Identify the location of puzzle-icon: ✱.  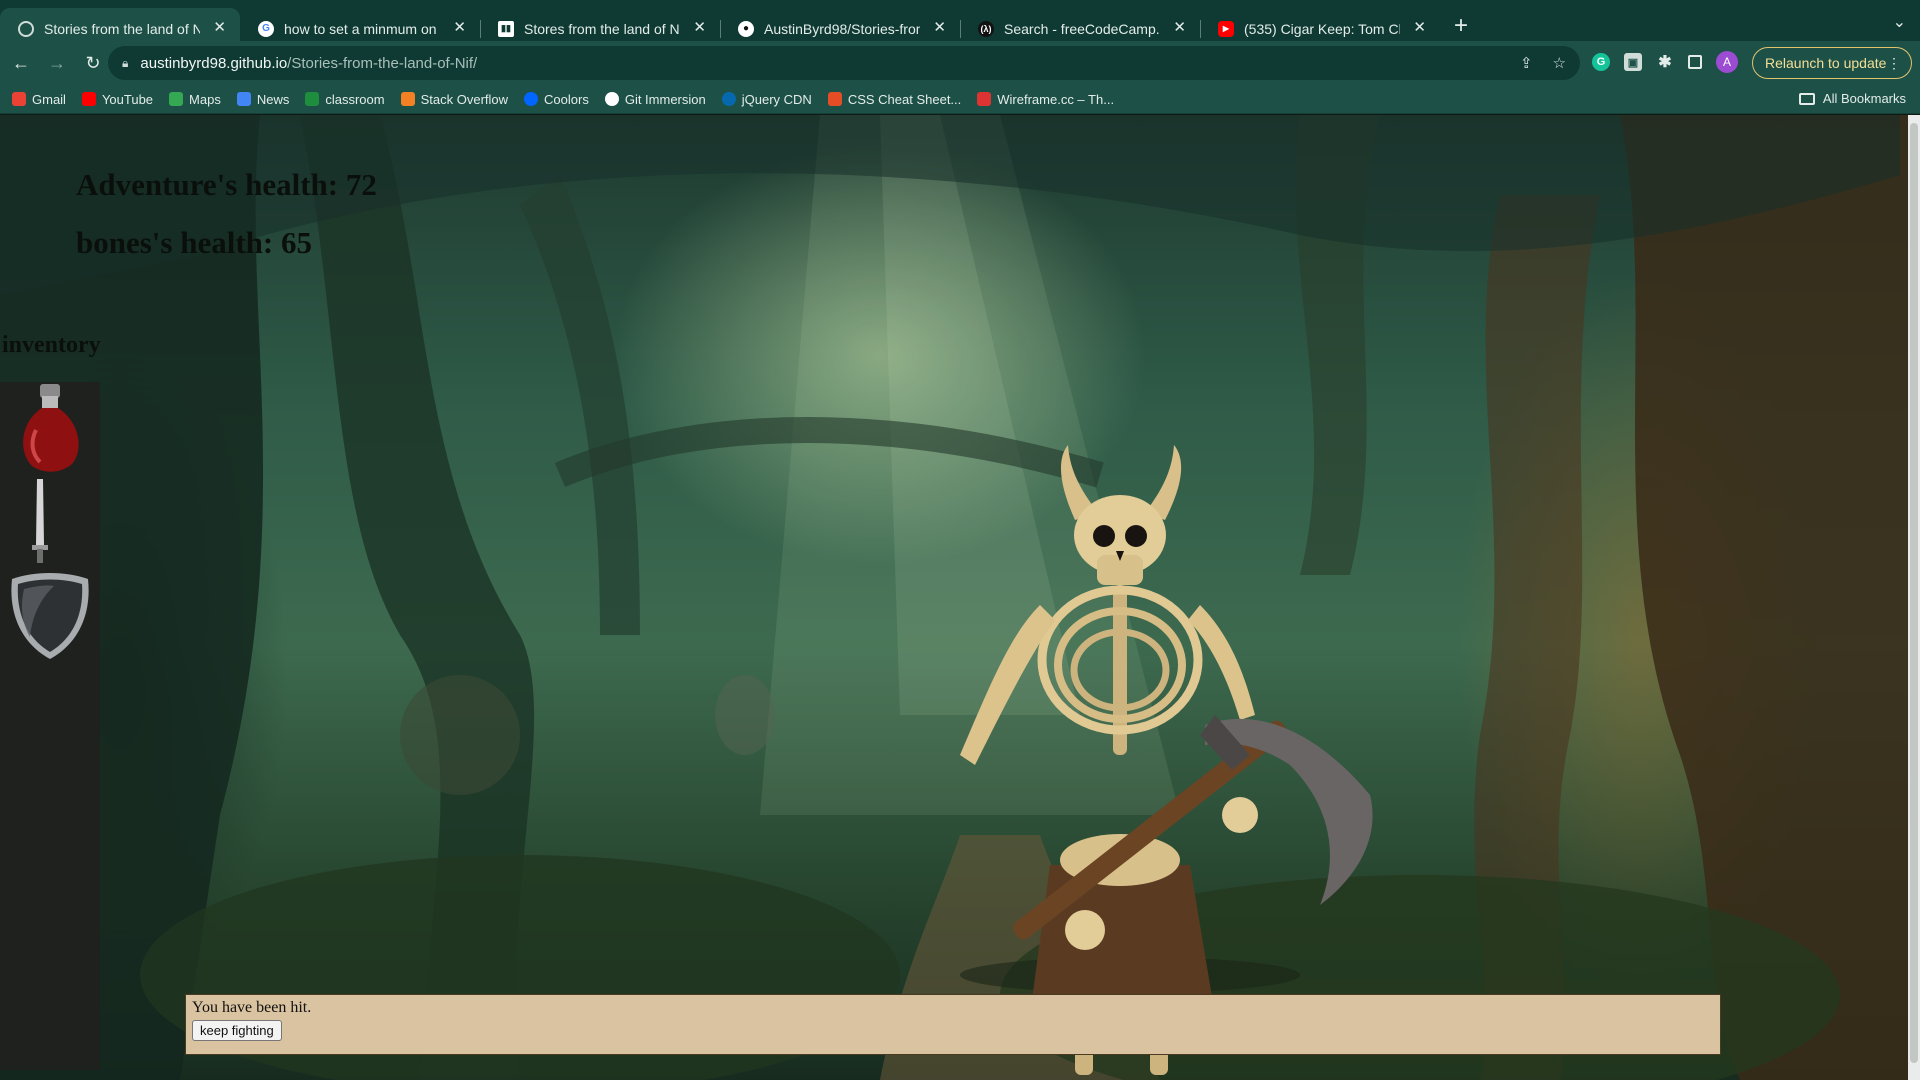
(1665, 62).